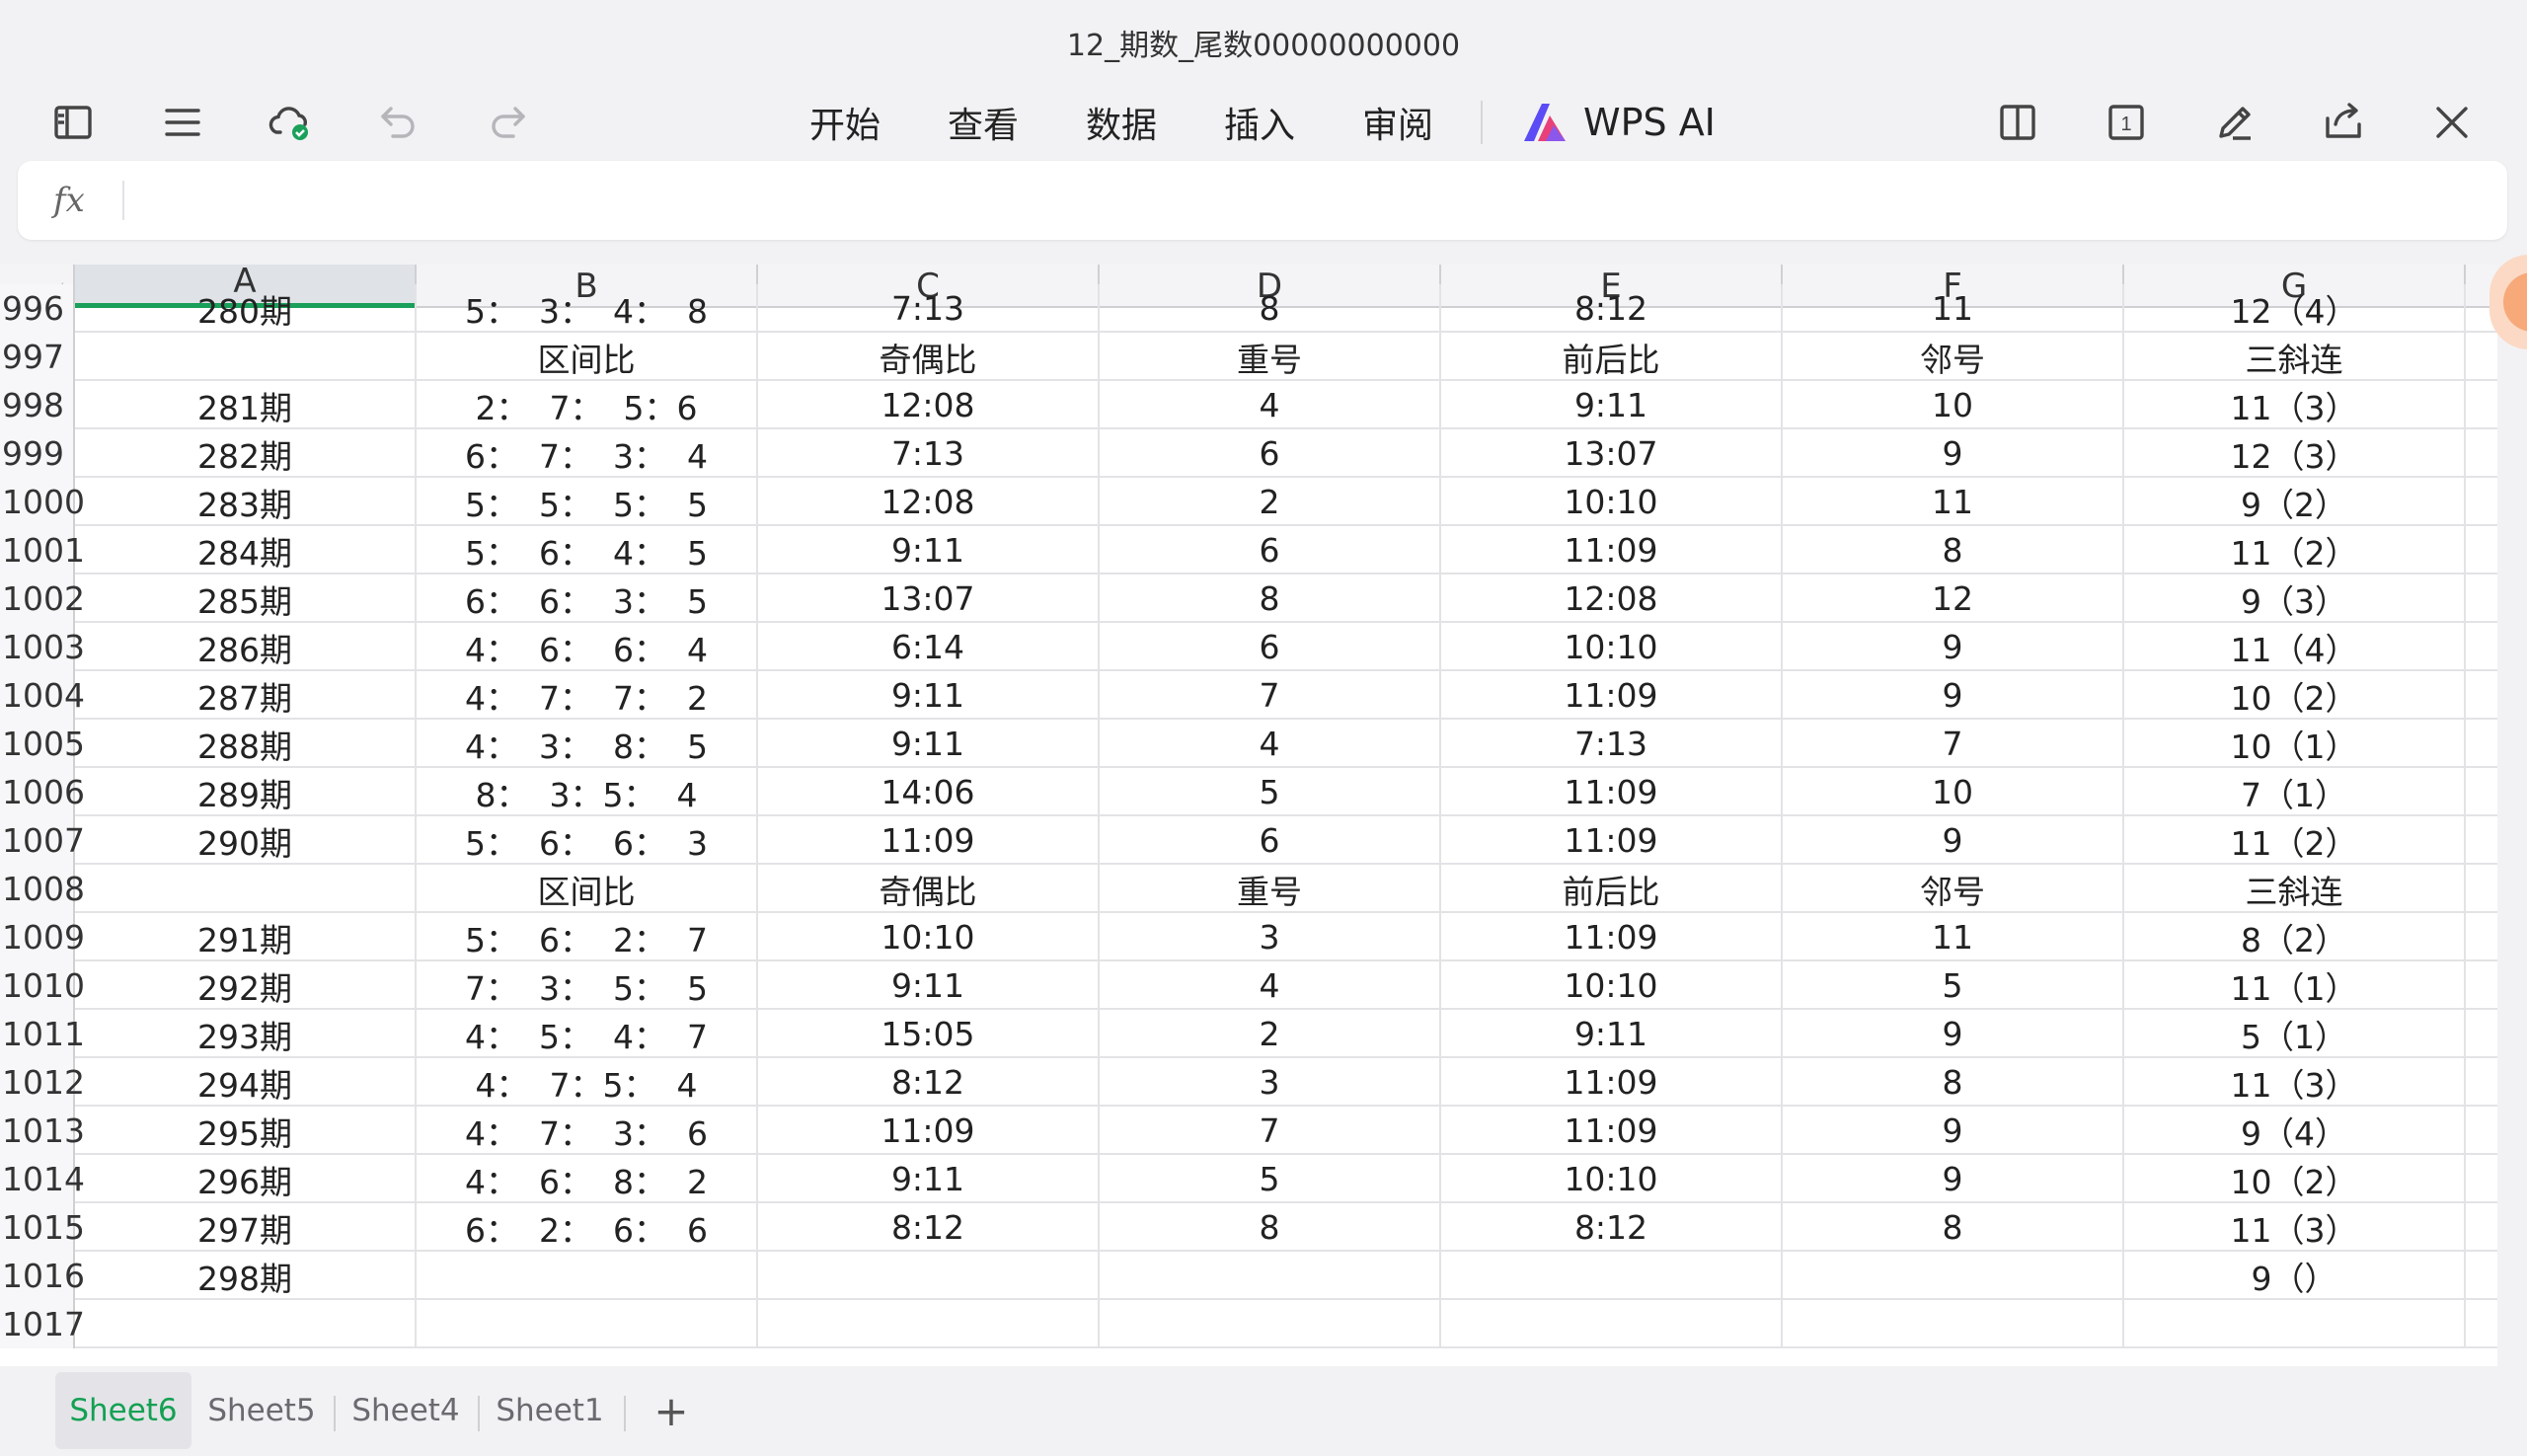  I want to click on cell-a: 281期, so click(246, 405).